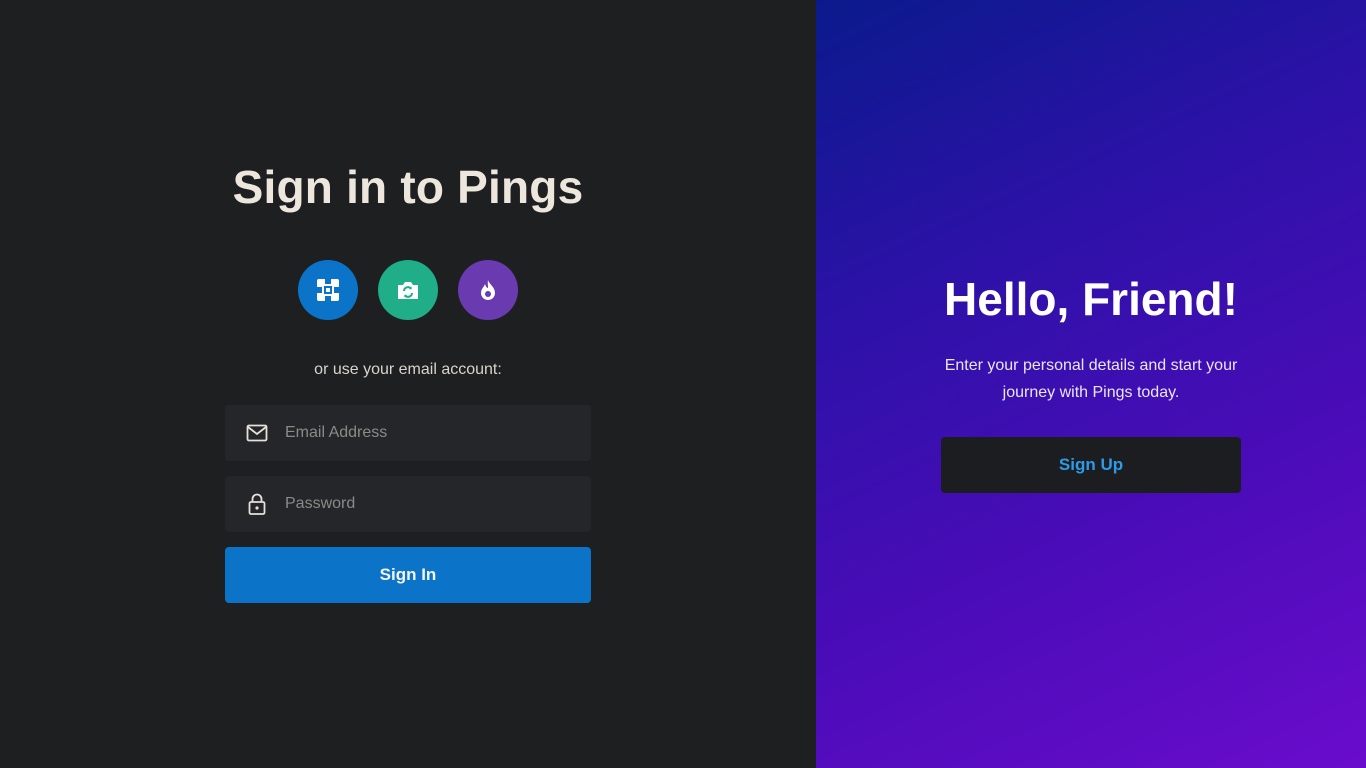 The image size is (1366, 768). What do you see at coordinates (408, 575) in the screenshot?
I see `sign-in-button: Sign In` at bounding box center [408, 575].